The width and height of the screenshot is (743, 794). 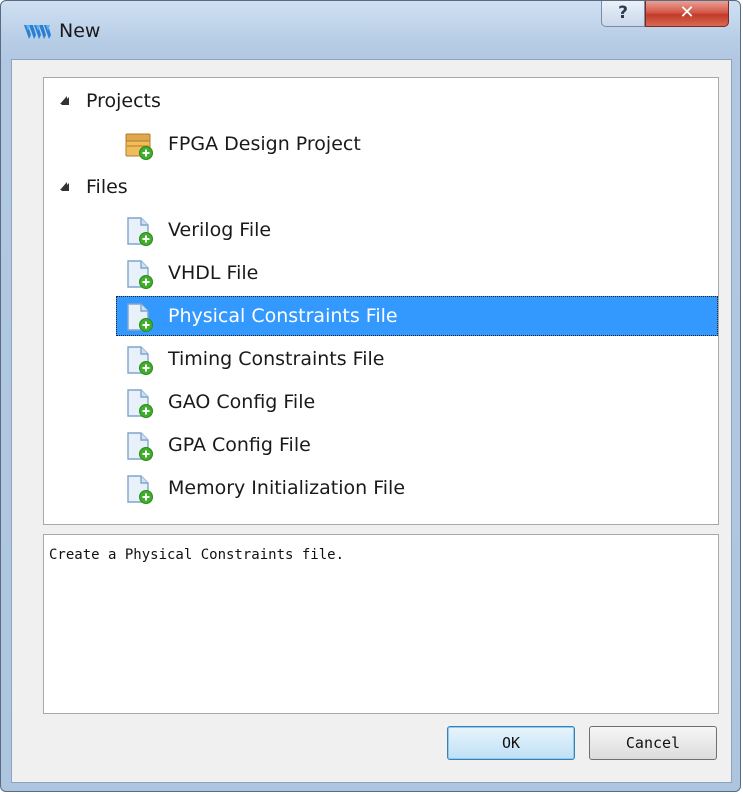 I want to click on tree-item: GAO Config File, so click(x=417, y=402).